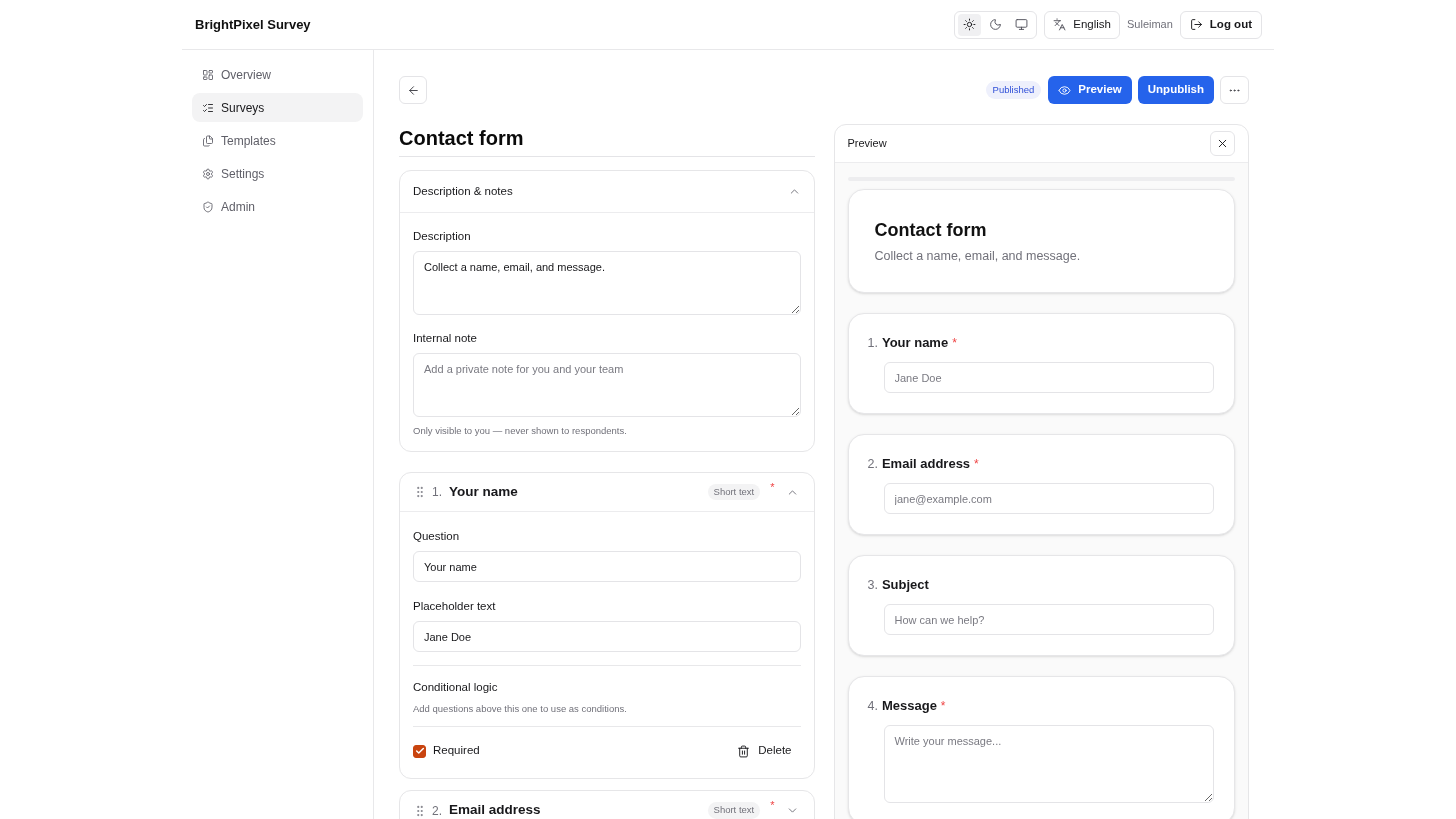 This screenshot has width=1456, height=819. I want to click on trash-icon, so click(744, 751).